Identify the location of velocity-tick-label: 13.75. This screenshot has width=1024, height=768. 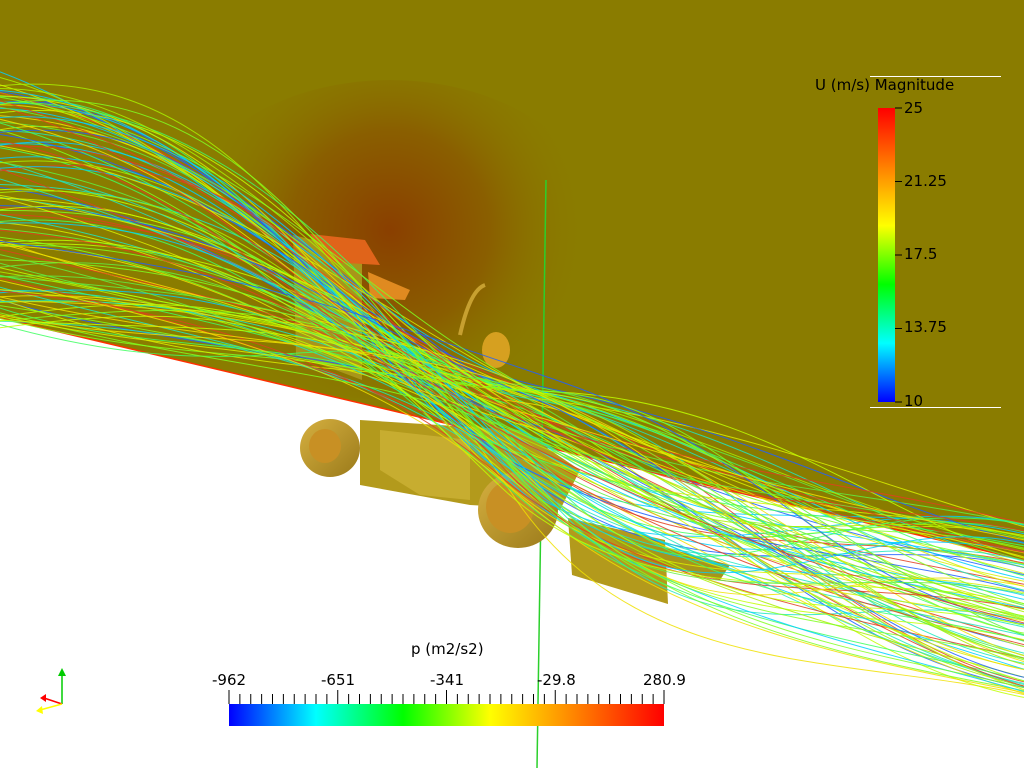
(925, 327).